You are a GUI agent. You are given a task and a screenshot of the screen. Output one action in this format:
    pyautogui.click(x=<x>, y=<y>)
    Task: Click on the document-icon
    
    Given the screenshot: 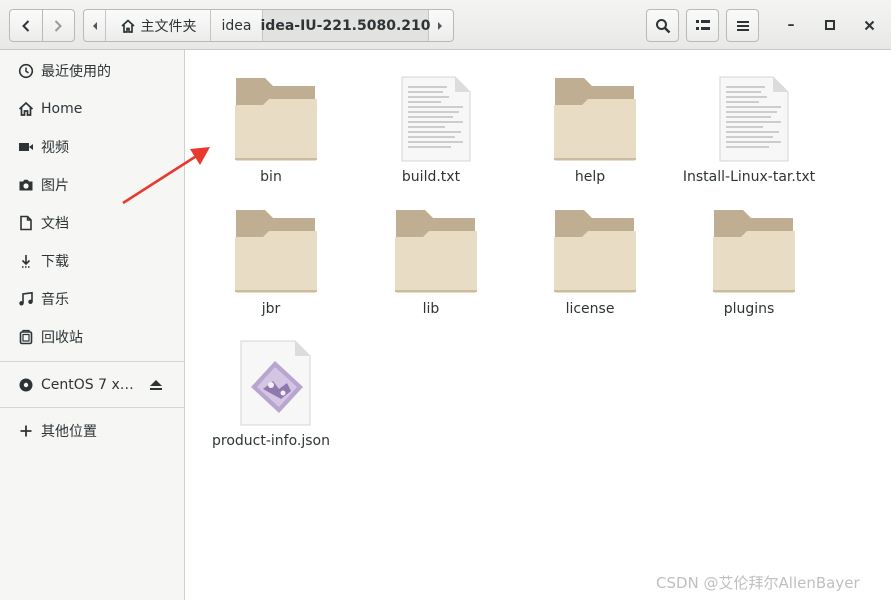 What is the action you would take?
    pyautogui.click(x=26, y=223)
    